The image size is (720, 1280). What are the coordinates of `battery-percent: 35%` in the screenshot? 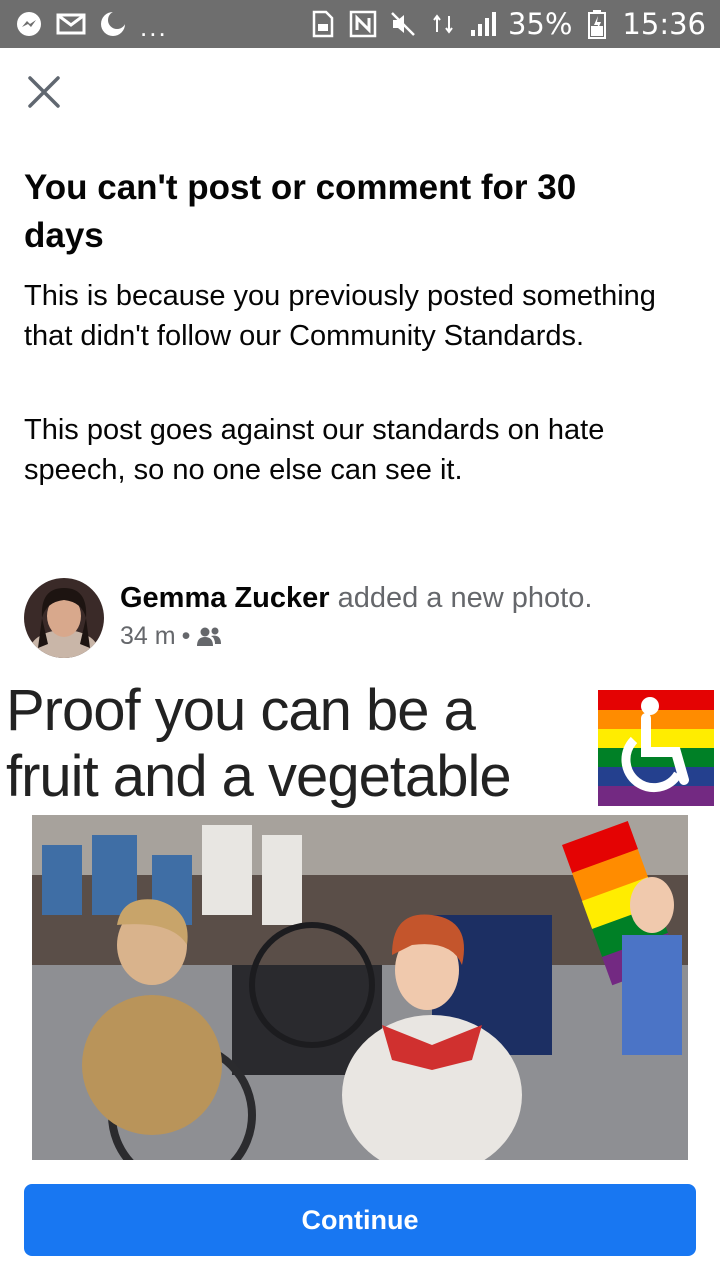 It's located at (540, 24).